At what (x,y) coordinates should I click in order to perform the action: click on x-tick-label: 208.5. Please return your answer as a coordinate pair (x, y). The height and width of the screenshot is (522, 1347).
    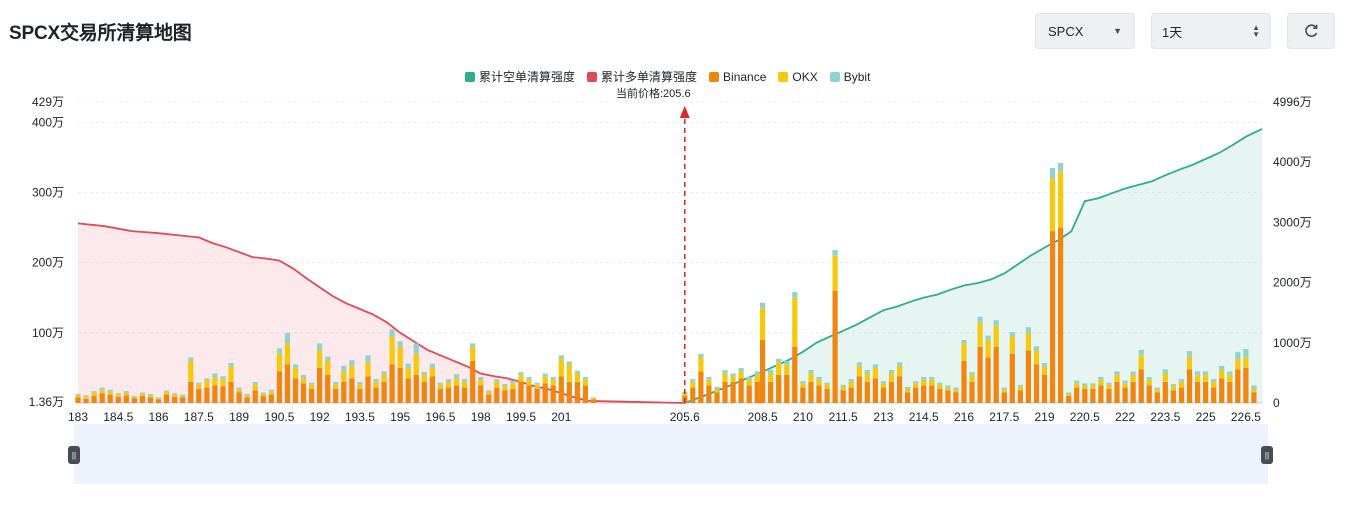
    Looking at the image, I should click on (763, 417).